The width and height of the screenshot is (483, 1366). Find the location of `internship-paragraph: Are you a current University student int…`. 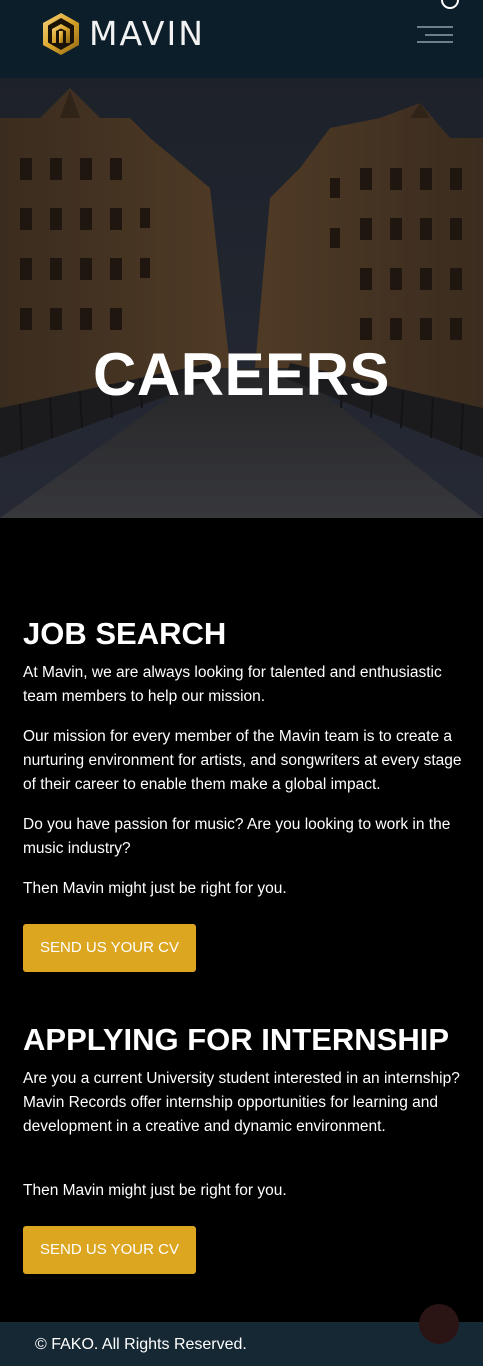

internship-paragraph: Are you a current University student int… is located at coordinates (241, 1102).